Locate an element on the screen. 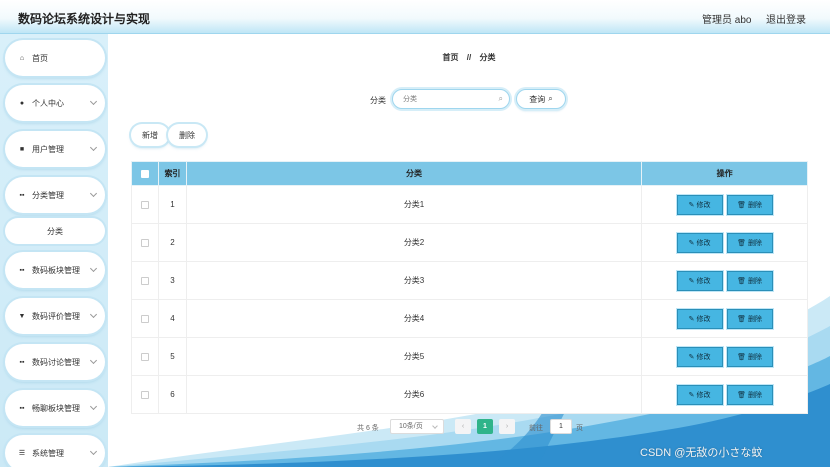  prev-page-button: ‹ is located at coordinates (463, 426).